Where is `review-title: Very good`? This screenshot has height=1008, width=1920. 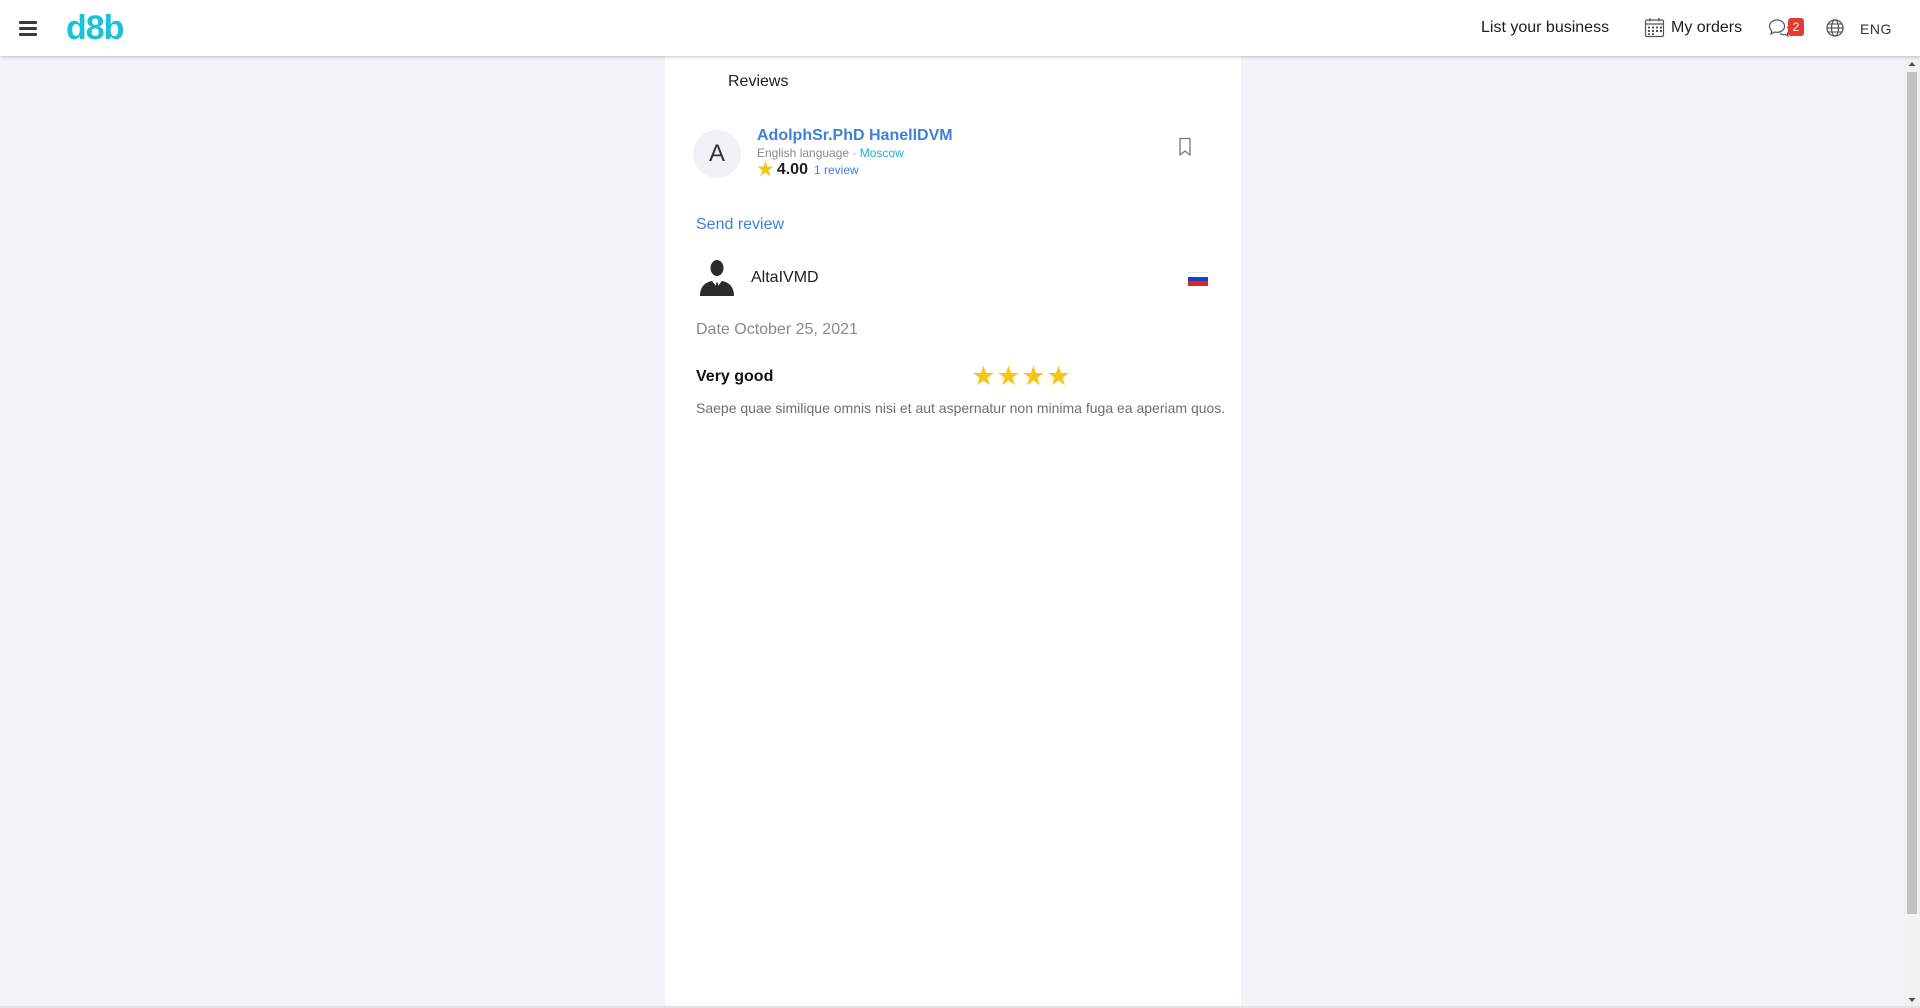 review-title: Very good is located at coordinates (735, 376).